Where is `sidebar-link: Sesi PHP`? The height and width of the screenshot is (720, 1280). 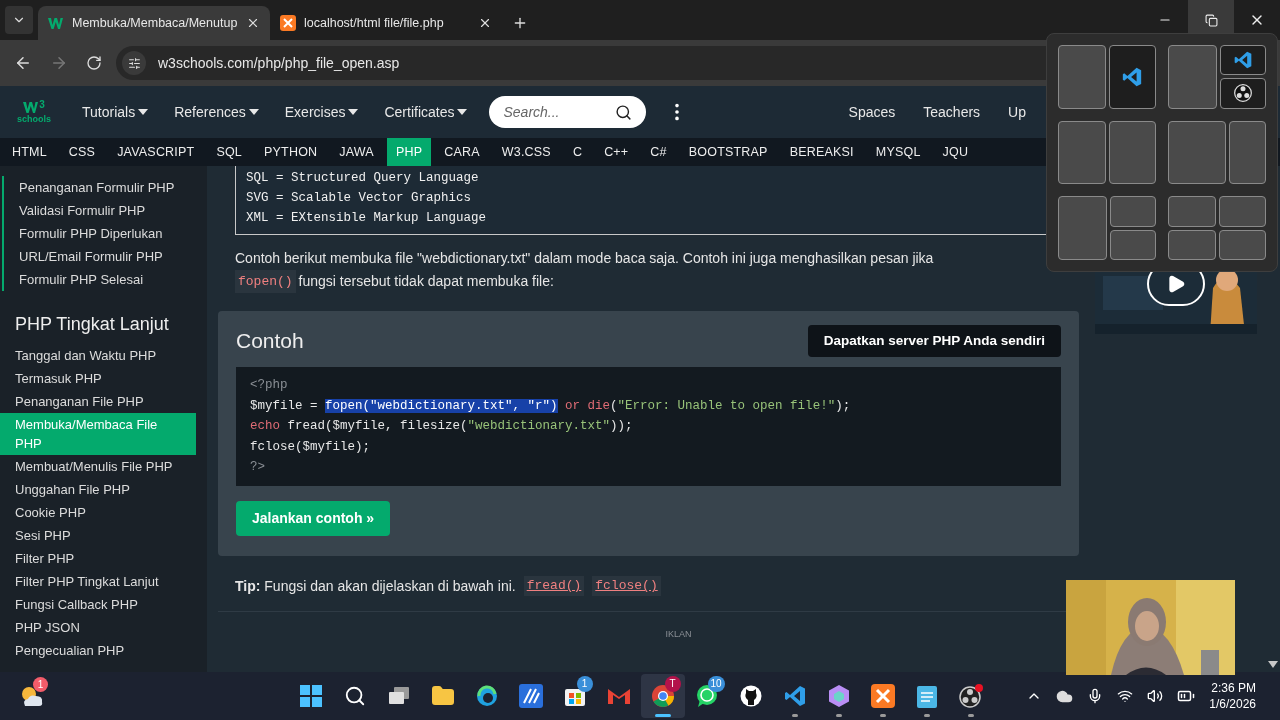
sidebar-link: Sesi PHP is located at coordinates (103, 535).